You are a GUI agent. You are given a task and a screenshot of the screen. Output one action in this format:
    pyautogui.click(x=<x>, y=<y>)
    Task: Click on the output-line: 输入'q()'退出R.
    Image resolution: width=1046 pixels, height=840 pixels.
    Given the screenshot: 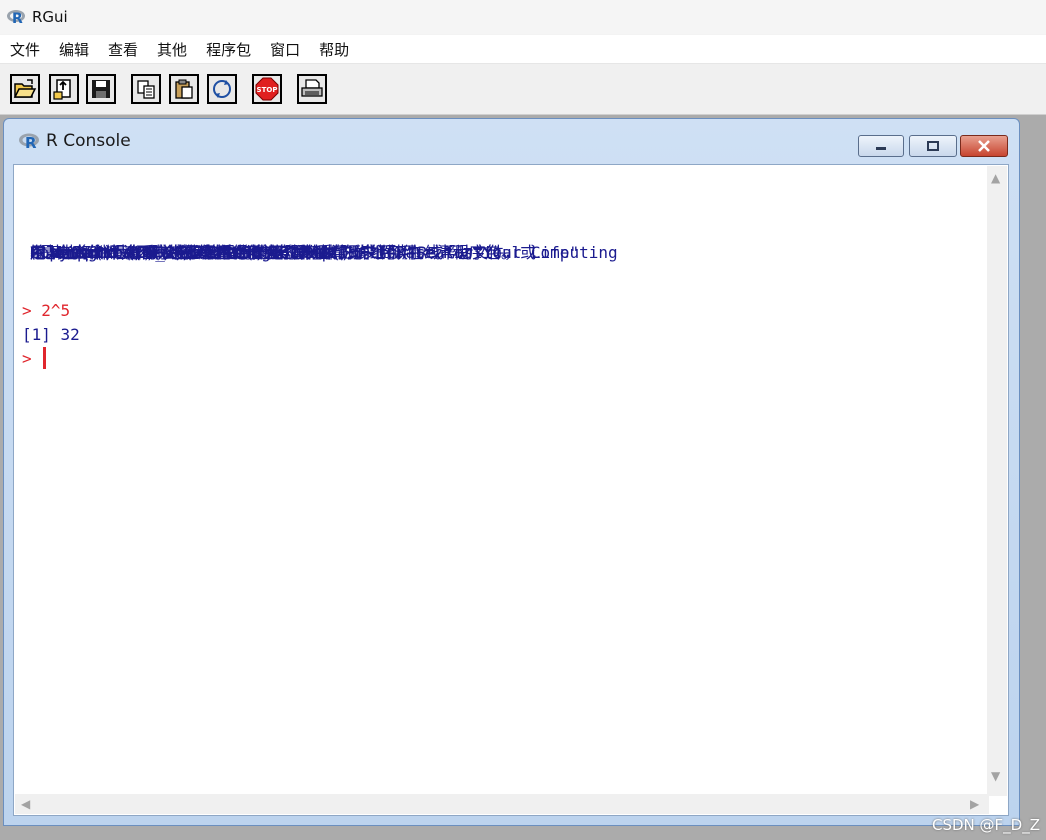 What is the action you would take?
    pyautogui.click(x=96, y=252)
    